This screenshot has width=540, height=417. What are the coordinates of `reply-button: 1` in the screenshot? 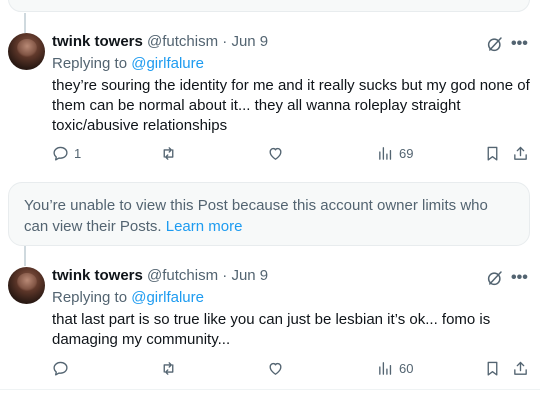 It's located at (66, 153).